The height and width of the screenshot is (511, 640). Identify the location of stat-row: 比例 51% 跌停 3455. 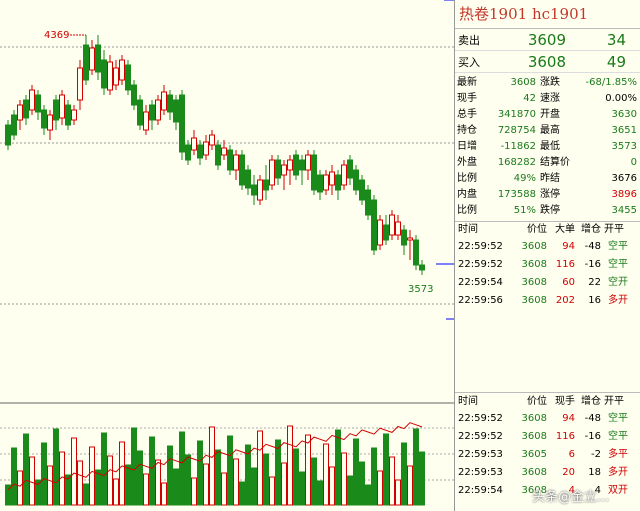
(547, 211).